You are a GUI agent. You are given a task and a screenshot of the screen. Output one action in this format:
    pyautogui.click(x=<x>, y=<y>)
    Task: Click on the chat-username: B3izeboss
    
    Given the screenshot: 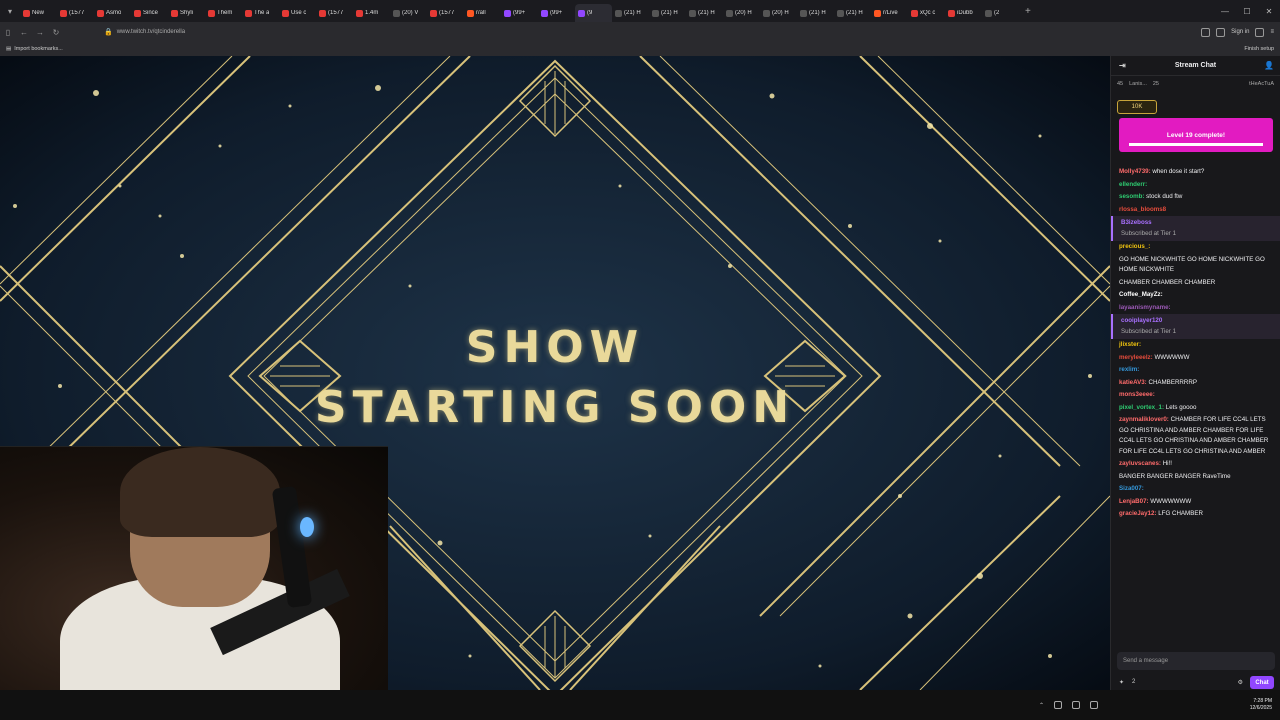 What is the action you would take?
    pyautogui.click(x=1136, y=222)
    